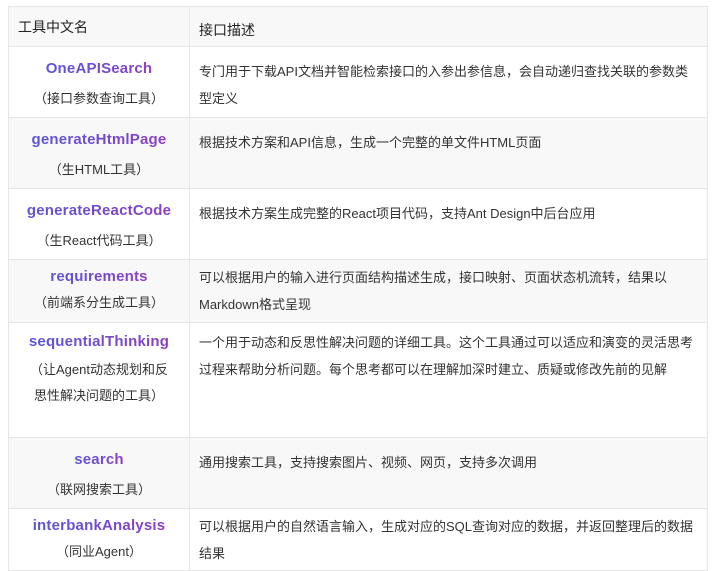  I want to click on tool-chinese-name: （前端系分生成工具）, so click(98, 302).